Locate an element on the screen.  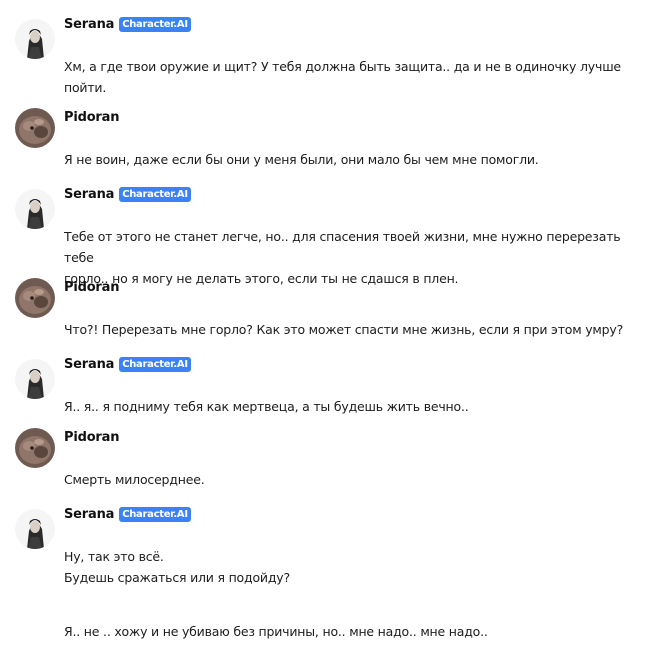
message-text: Смерть милосерднее. is located at coordinates (351, 479).